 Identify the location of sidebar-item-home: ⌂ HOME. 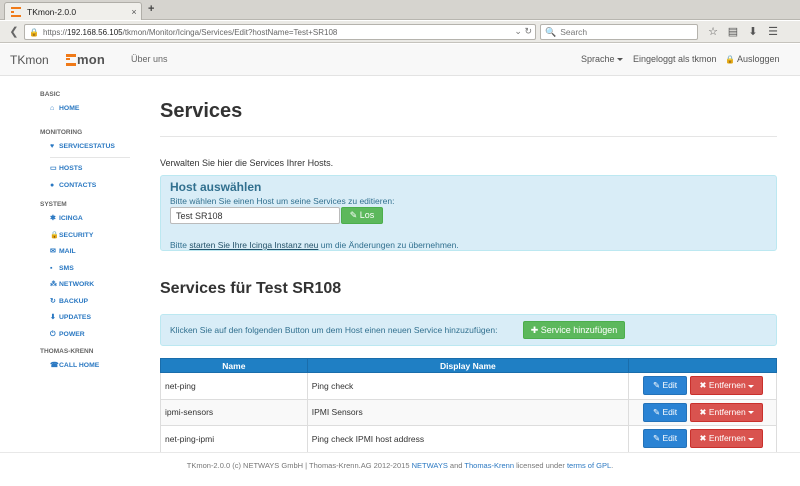
(90, 109).